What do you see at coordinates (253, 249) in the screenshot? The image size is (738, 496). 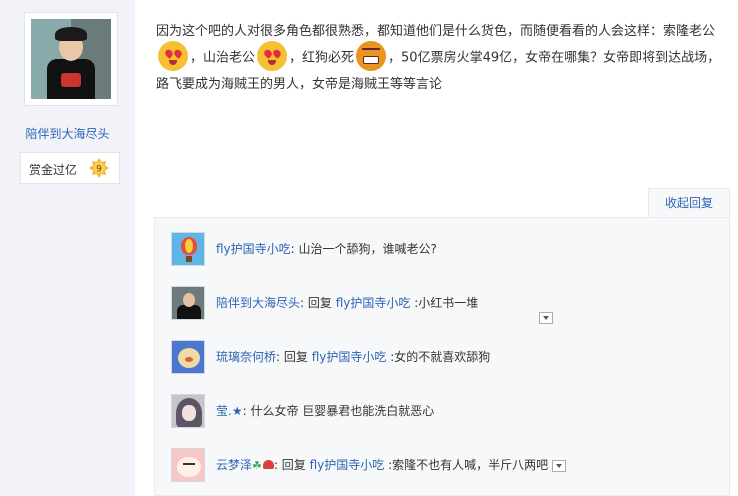 I see `reply-user-link: fly护国寺小吃` at bounding box center [253, 249].